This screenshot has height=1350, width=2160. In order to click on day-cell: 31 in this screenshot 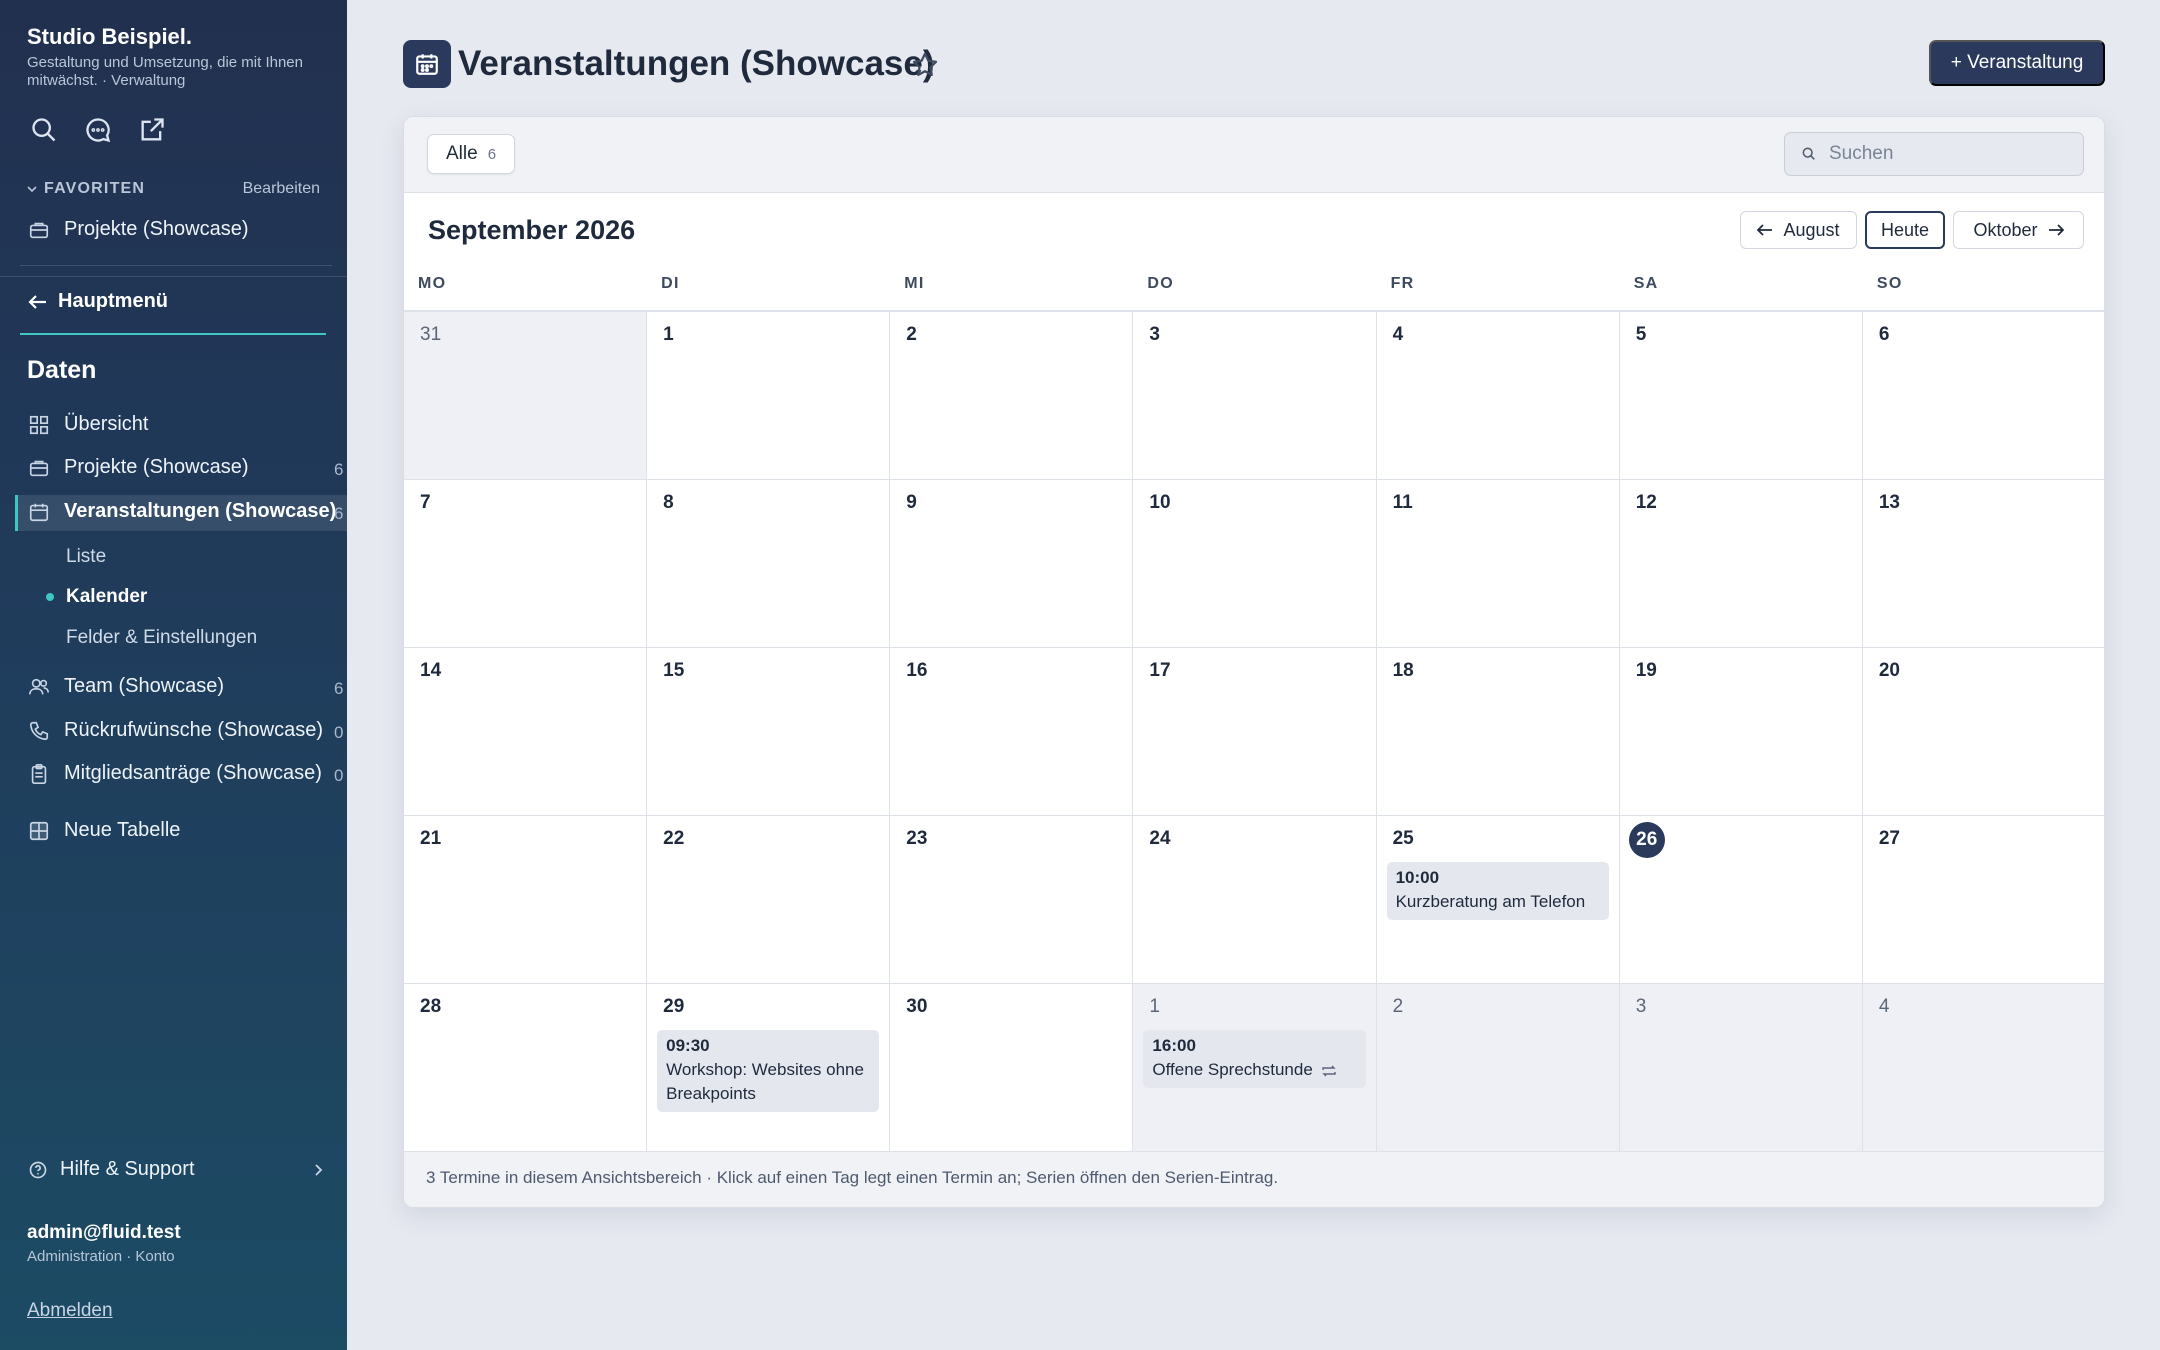, I will do `click(526, 396)`.